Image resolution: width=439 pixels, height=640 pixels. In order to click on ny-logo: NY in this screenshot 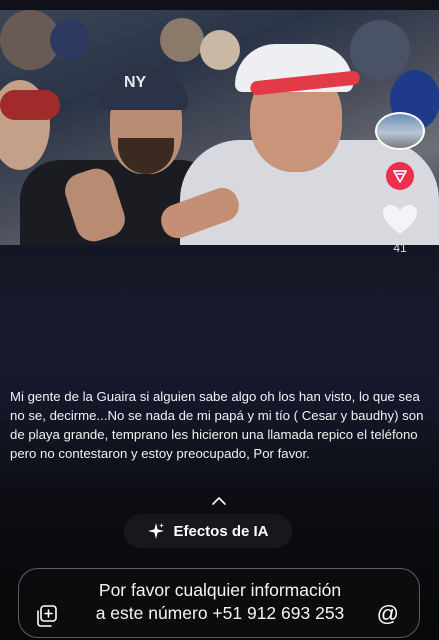, I will do `click(135, 82)`.